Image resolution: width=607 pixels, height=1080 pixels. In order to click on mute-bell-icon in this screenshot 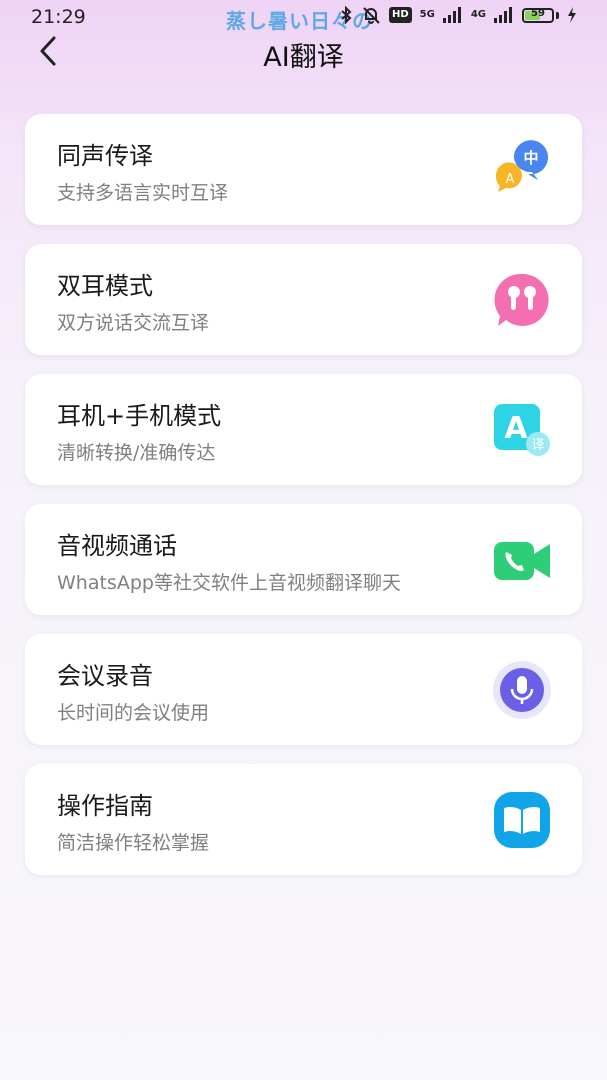, I will do `click(371, 15)`.